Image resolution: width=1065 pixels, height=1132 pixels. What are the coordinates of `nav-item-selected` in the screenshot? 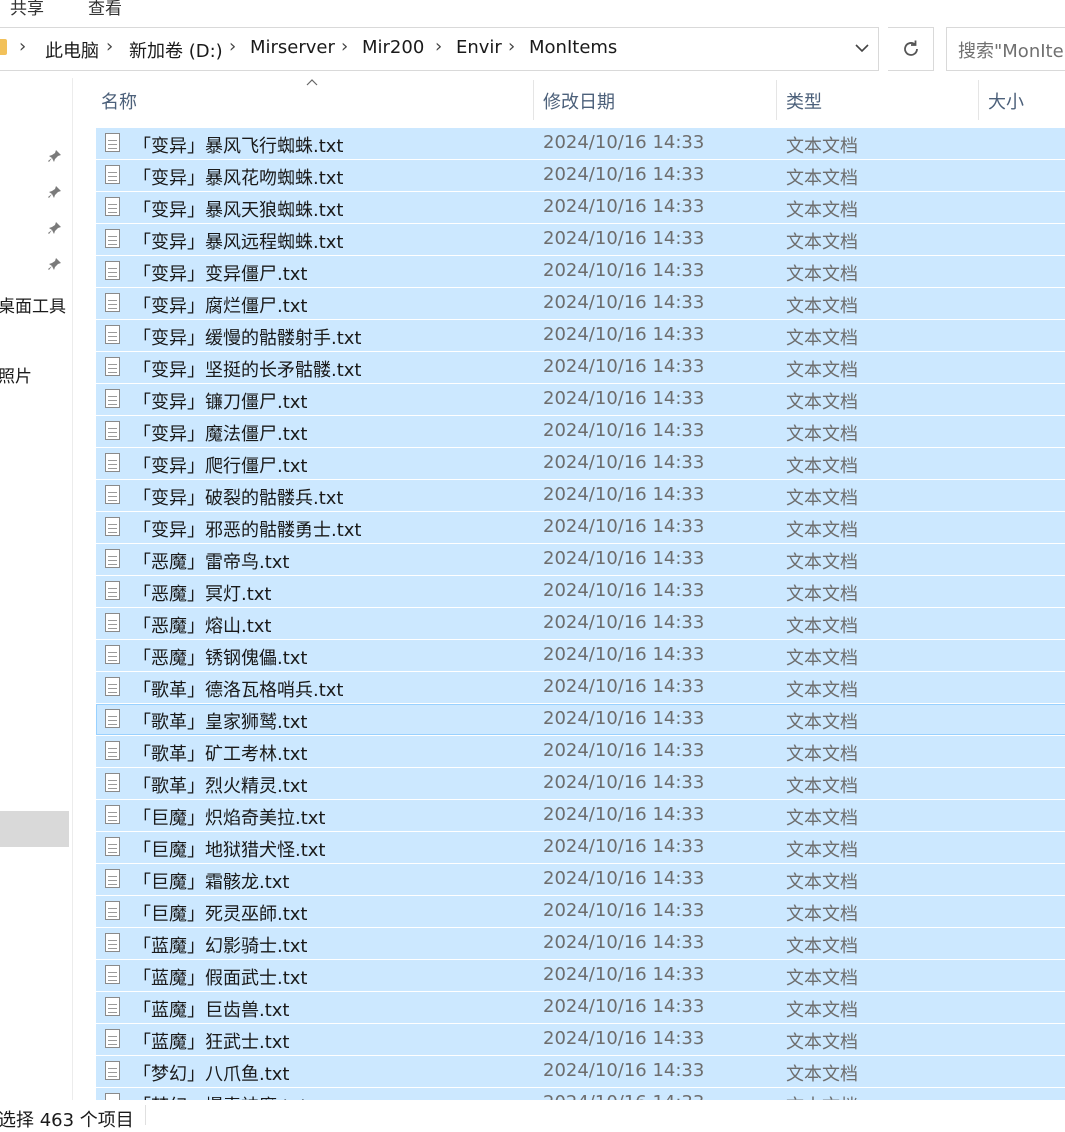 It's located at (34, 829).